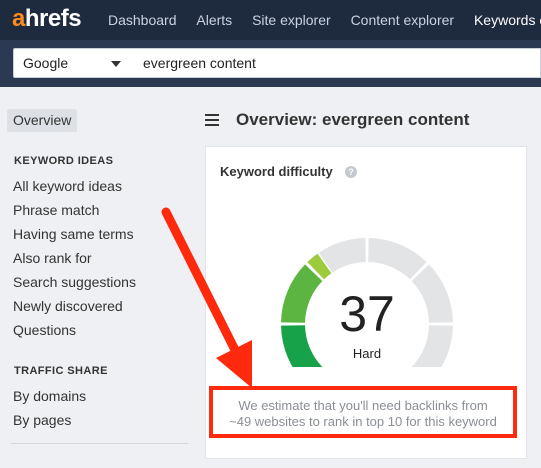  I want to click on gauge-track-segment, so click(397, 259).